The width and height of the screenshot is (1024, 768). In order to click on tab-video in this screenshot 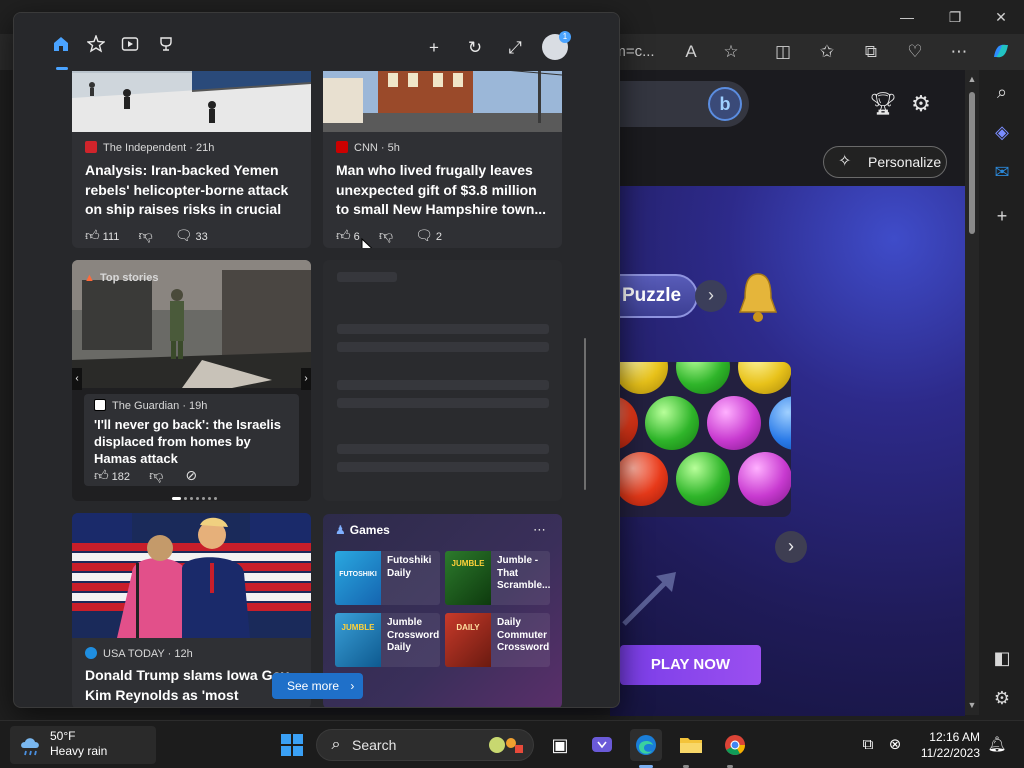, I will do `click(130, 47)`.